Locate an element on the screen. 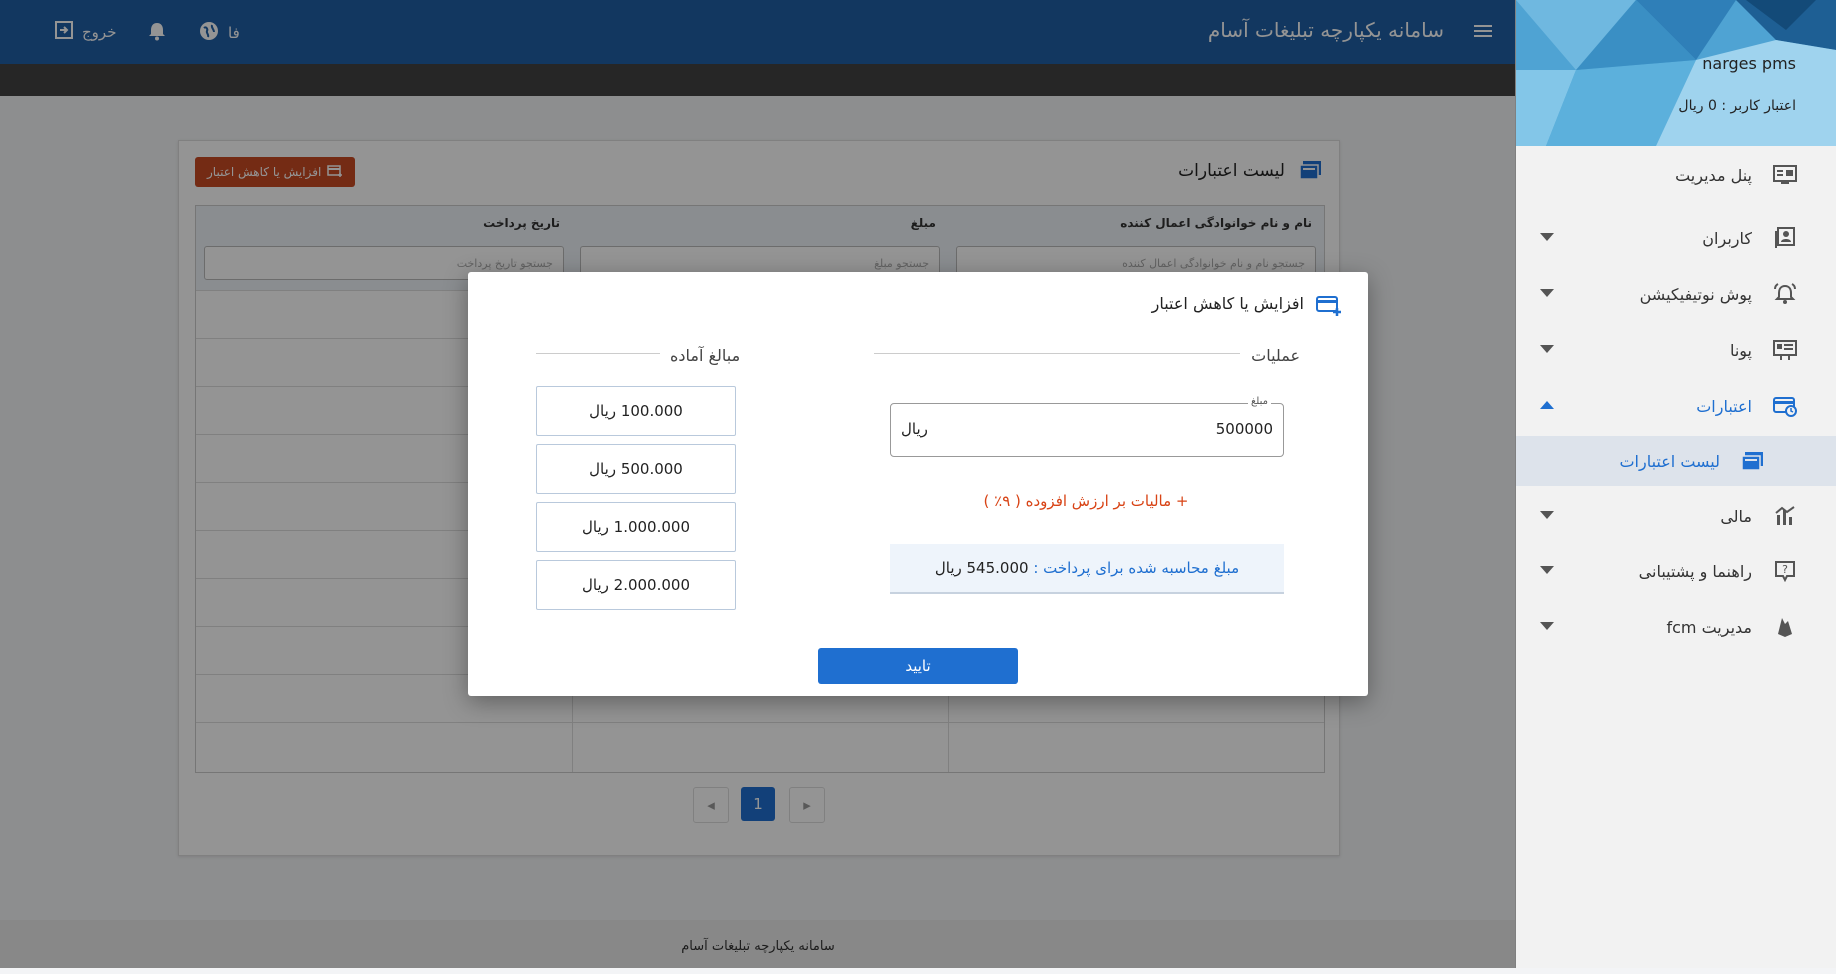 The width and height of the screenshot is (1836, 974). preset-amount-button: 1.000.000 ریال is located at coordinates (636, 527).